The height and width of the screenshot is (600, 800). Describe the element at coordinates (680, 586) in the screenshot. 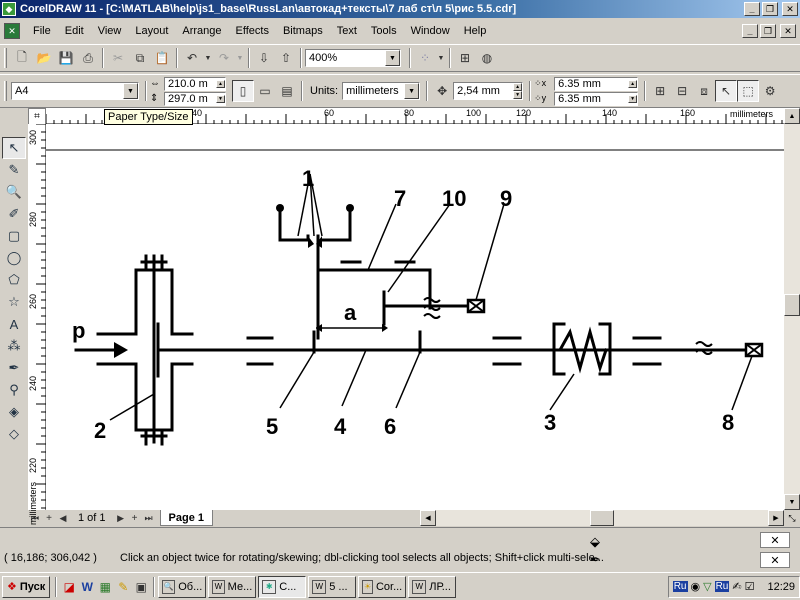

I see `language-indicator: Ru` at that location.